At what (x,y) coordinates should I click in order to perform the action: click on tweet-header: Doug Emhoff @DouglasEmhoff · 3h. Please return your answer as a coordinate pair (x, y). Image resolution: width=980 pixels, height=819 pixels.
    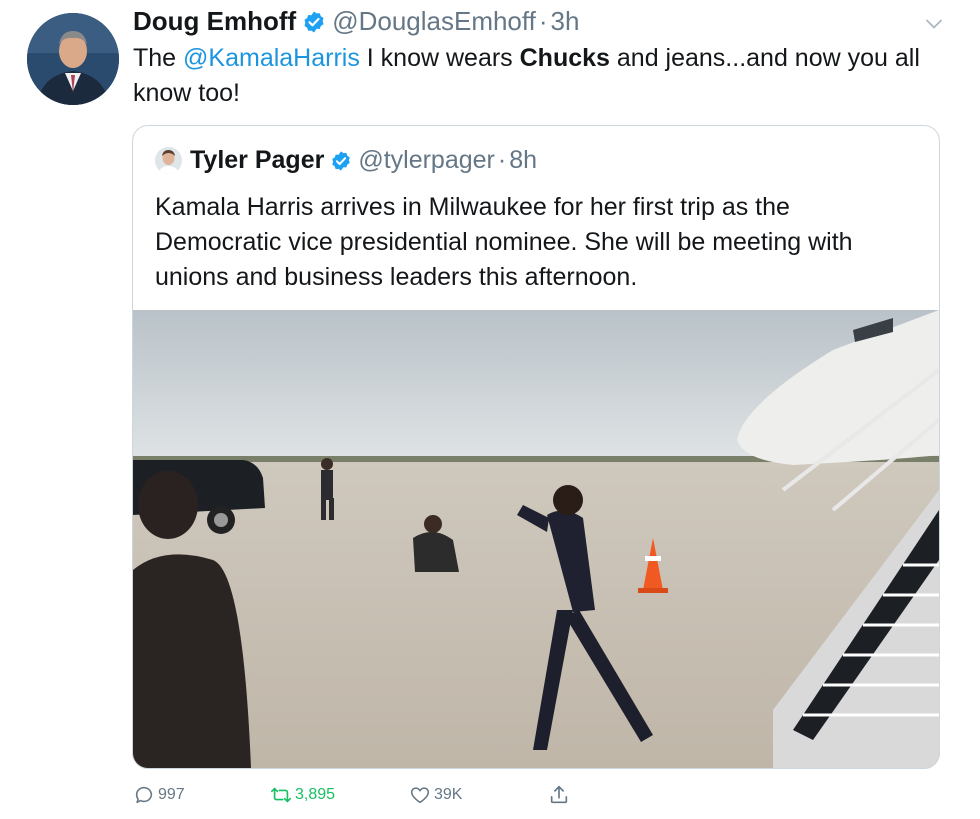
    Looking at the image, I should click on (356, 21).